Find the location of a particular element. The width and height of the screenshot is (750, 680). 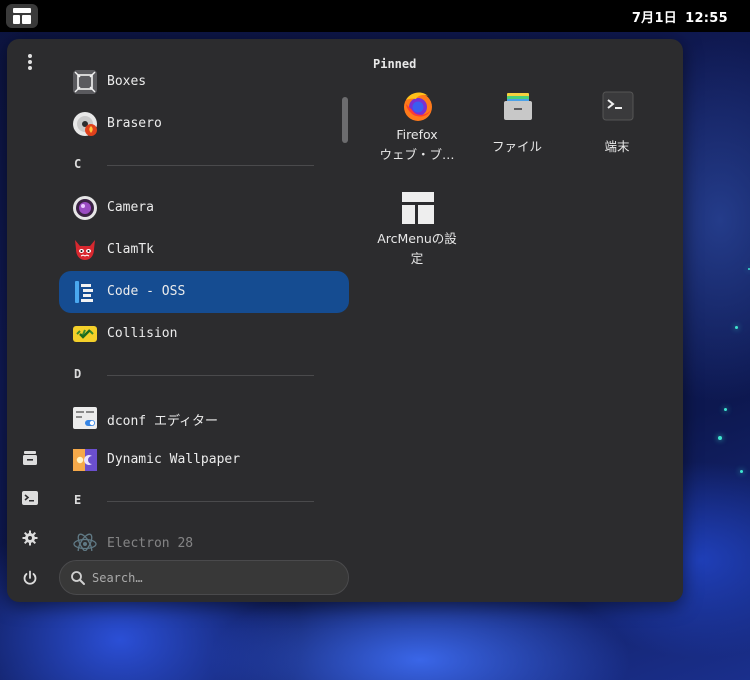

pinned-label-line1: ArcMenuの設 is located at coordinates (417, 238).